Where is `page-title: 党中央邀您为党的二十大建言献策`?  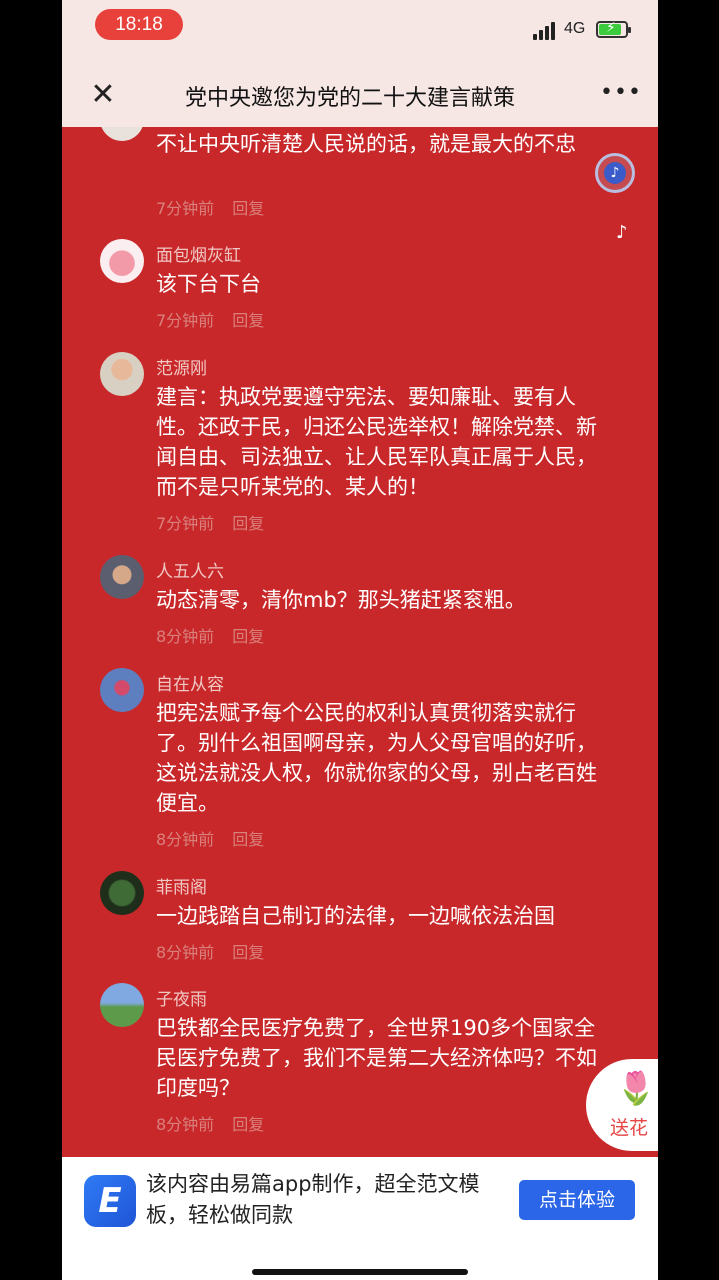
page-title: 党中央邀您为党的二十大建言献策 is located at coordinates (350, 98).